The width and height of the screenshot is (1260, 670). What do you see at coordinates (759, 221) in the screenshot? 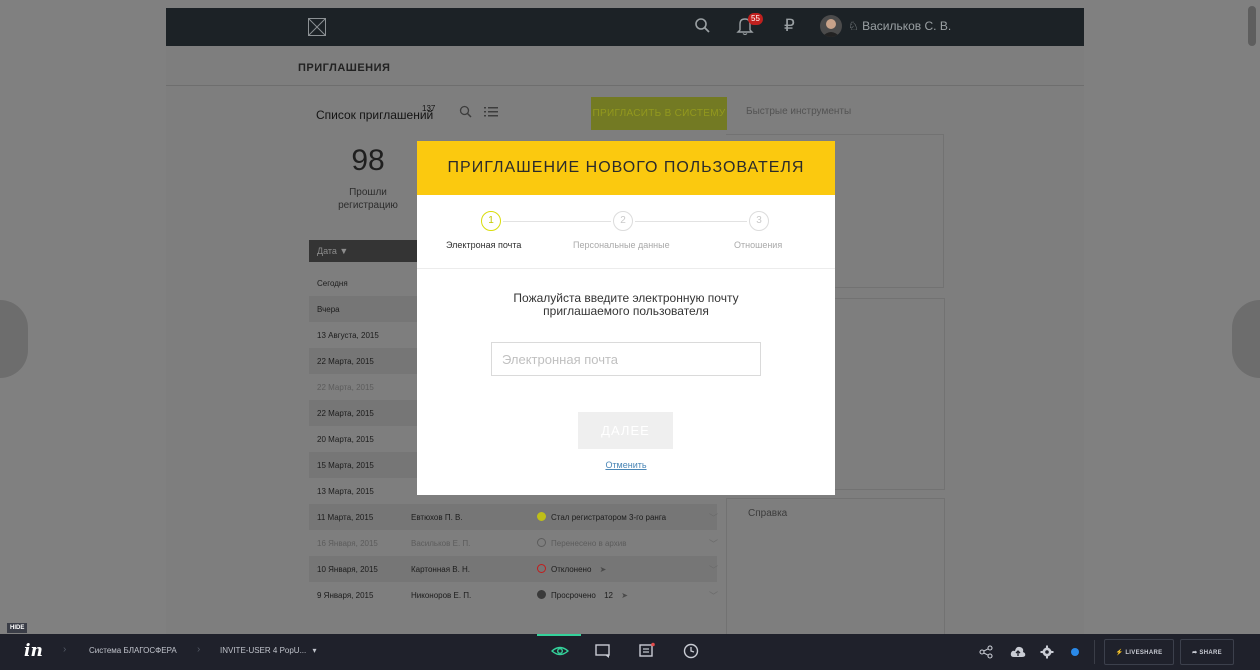
I see `step-3-indicator: 3` at bounding box center [759, 221].